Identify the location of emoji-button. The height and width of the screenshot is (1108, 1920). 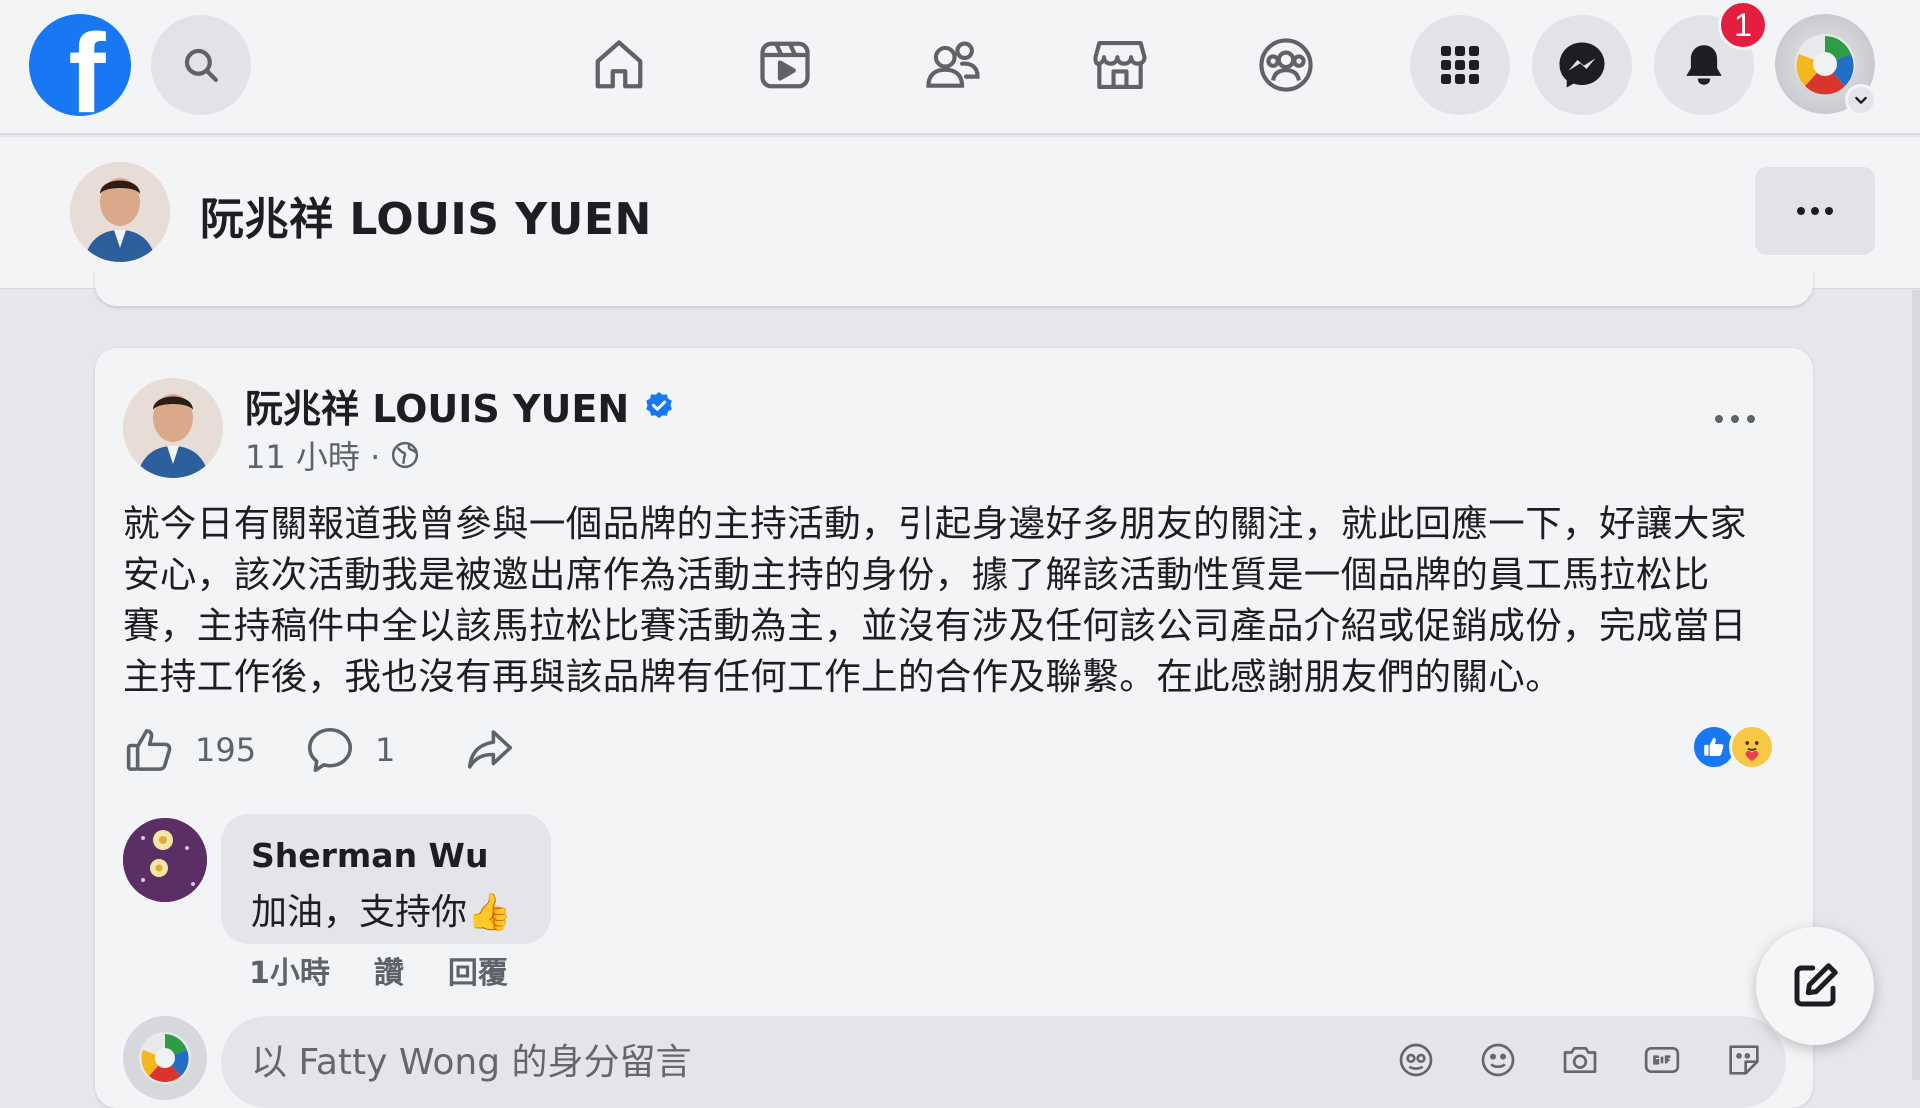
(1498, 1060).